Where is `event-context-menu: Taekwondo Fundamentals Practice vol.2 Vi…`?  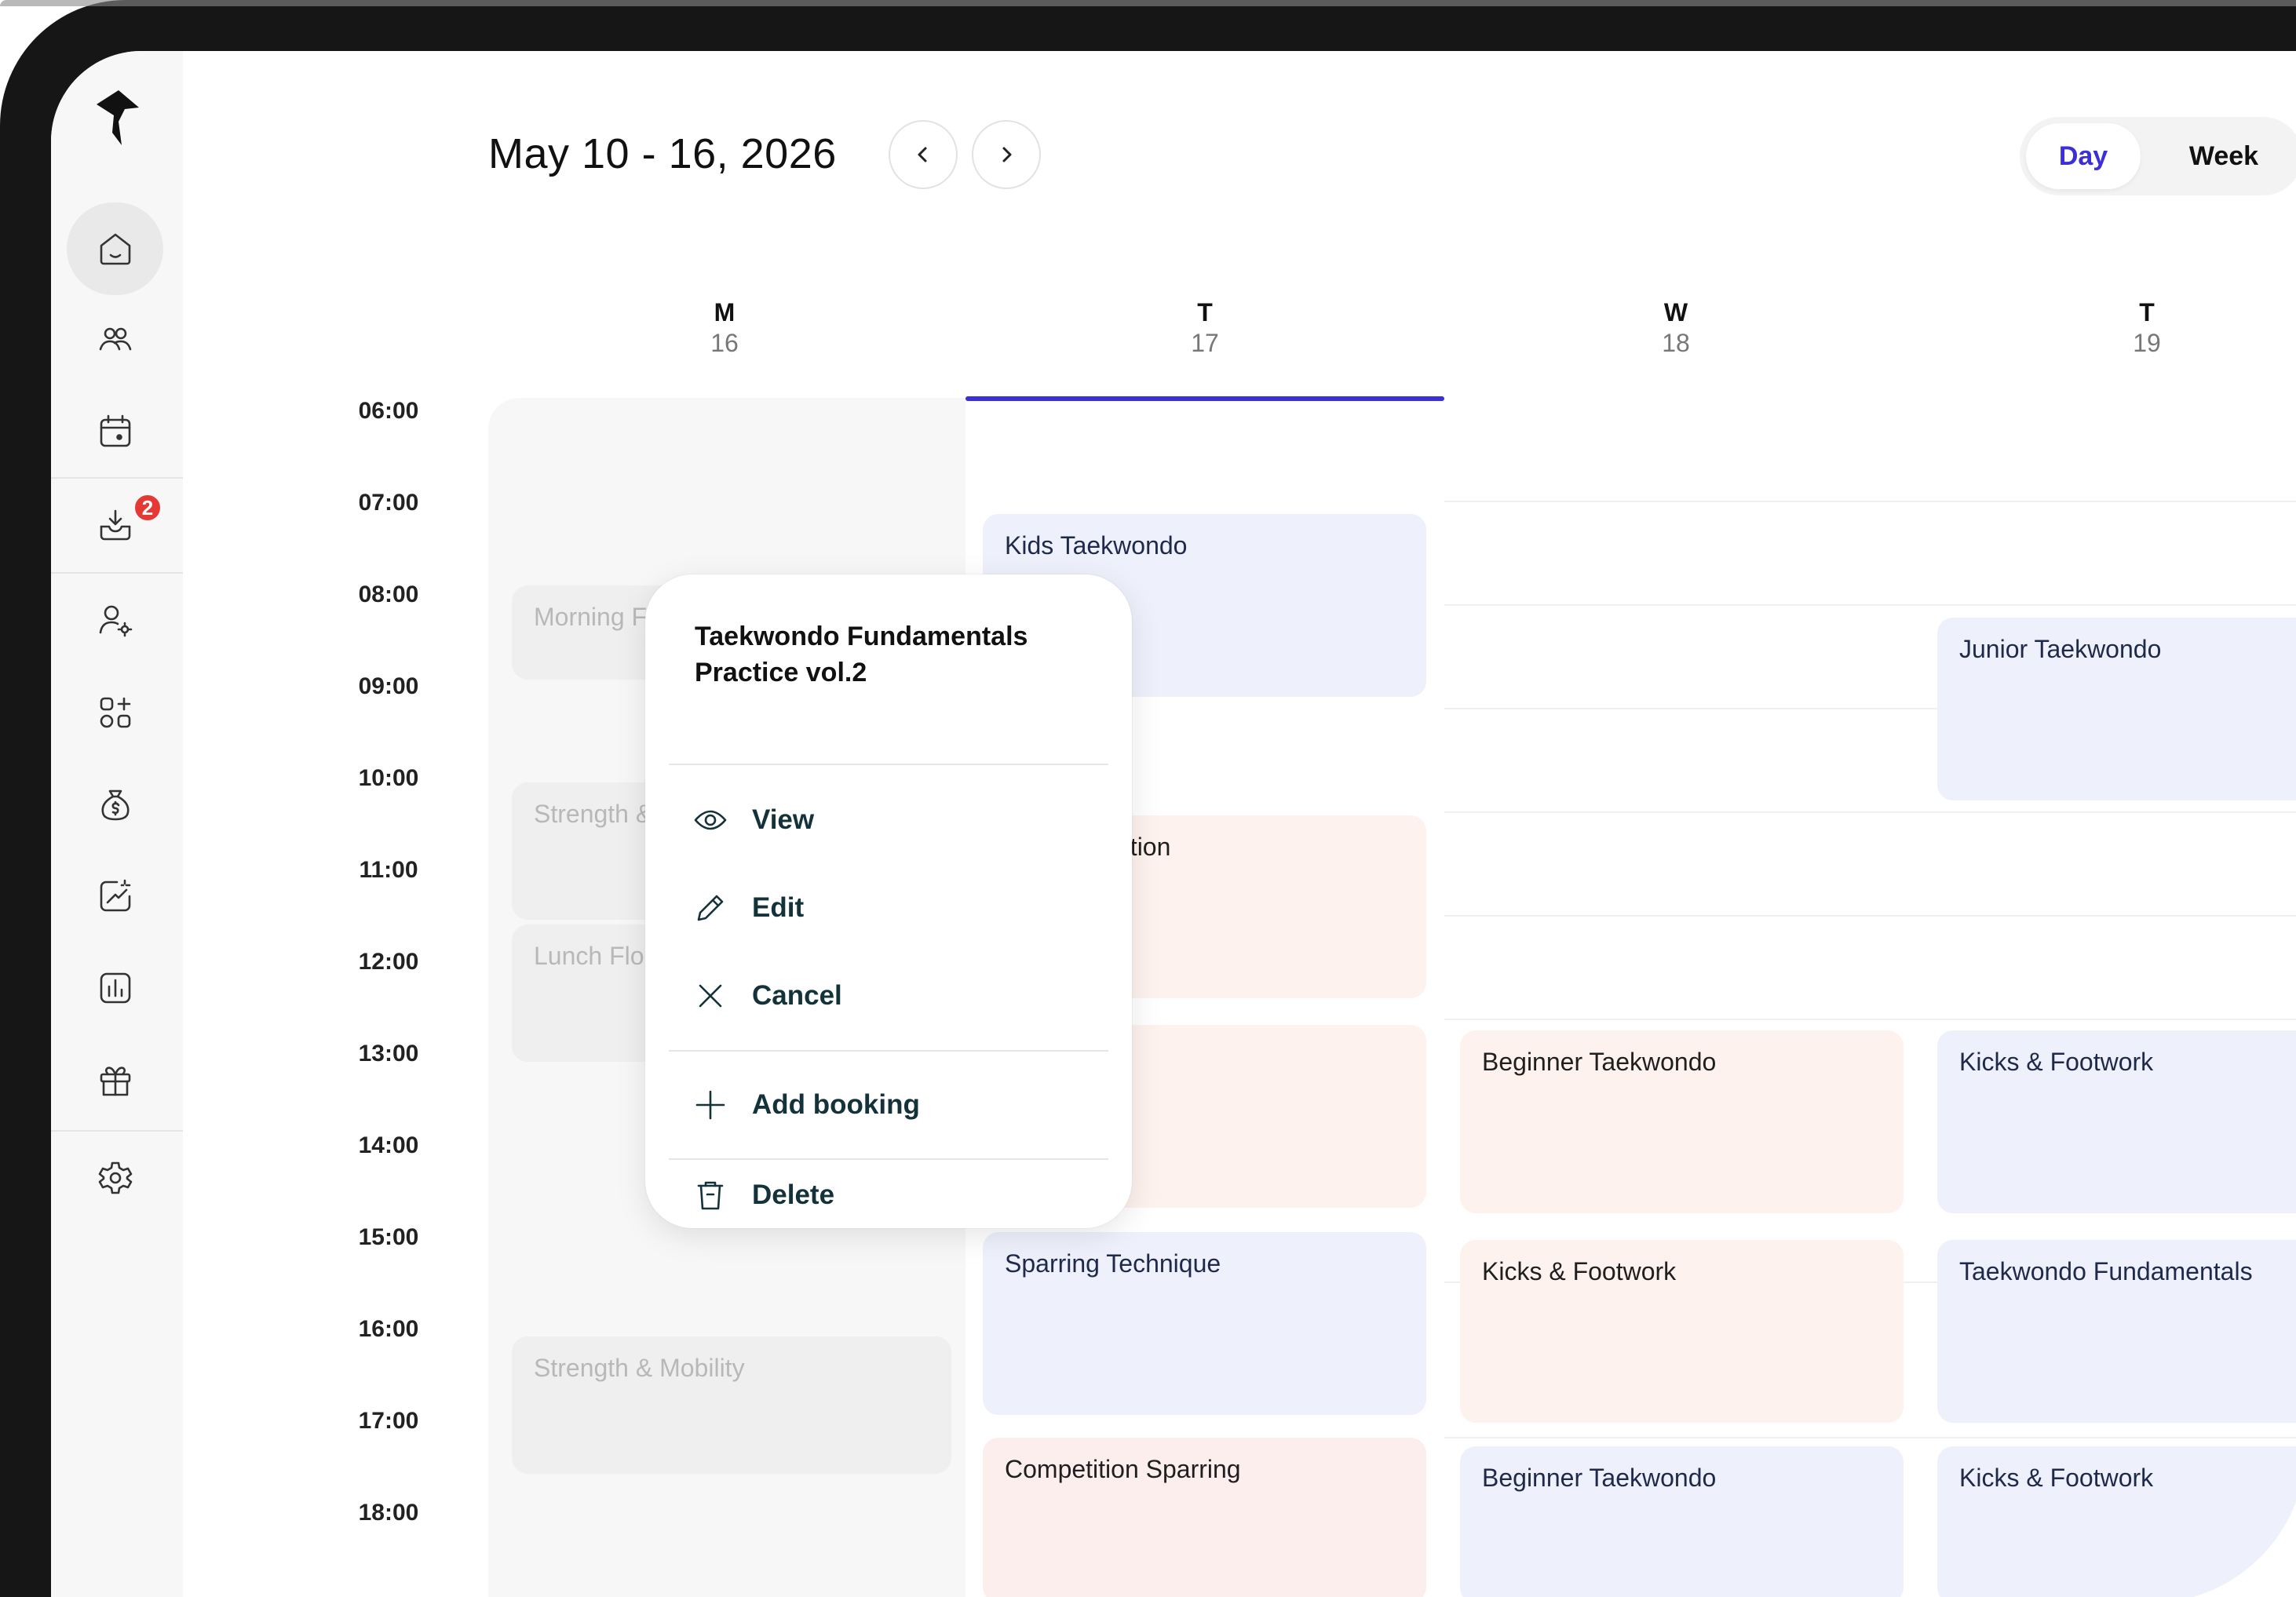 event-context-menu: Taekwondo Fundamentals Practice vol.2 Vi… is located at coordinates (888, 901).